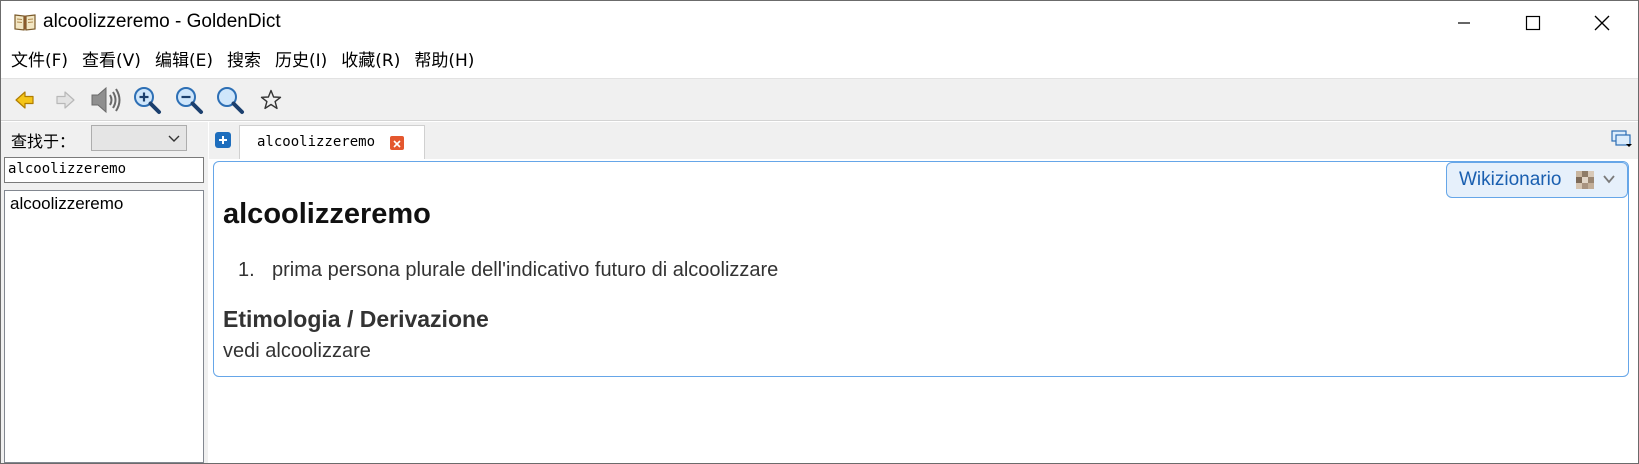  I want to click on title-bar: alcoolizzeremo - GoldenDict, so click(819, 23).